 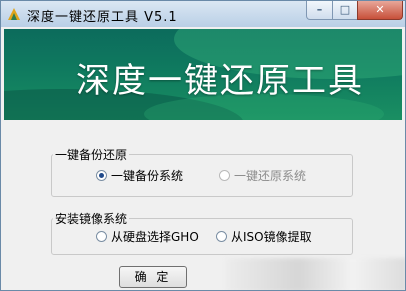 I want to click on radio-from-iso-label: 从ISO镜像提取, so click(x=271, y=237).